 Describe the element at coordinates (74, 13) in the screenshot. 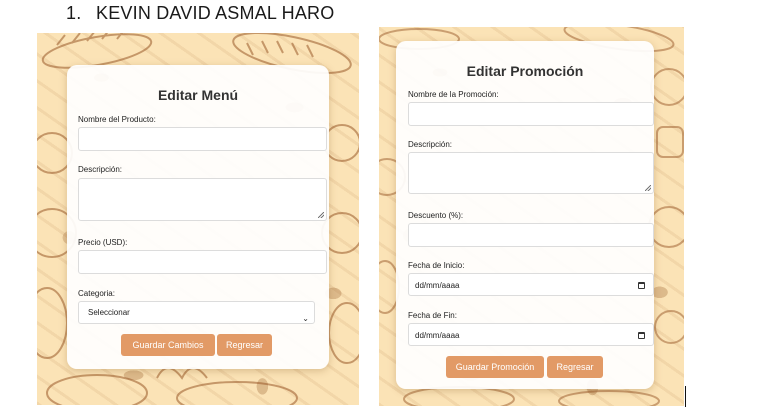

I see `list-number: 1.` at that location.